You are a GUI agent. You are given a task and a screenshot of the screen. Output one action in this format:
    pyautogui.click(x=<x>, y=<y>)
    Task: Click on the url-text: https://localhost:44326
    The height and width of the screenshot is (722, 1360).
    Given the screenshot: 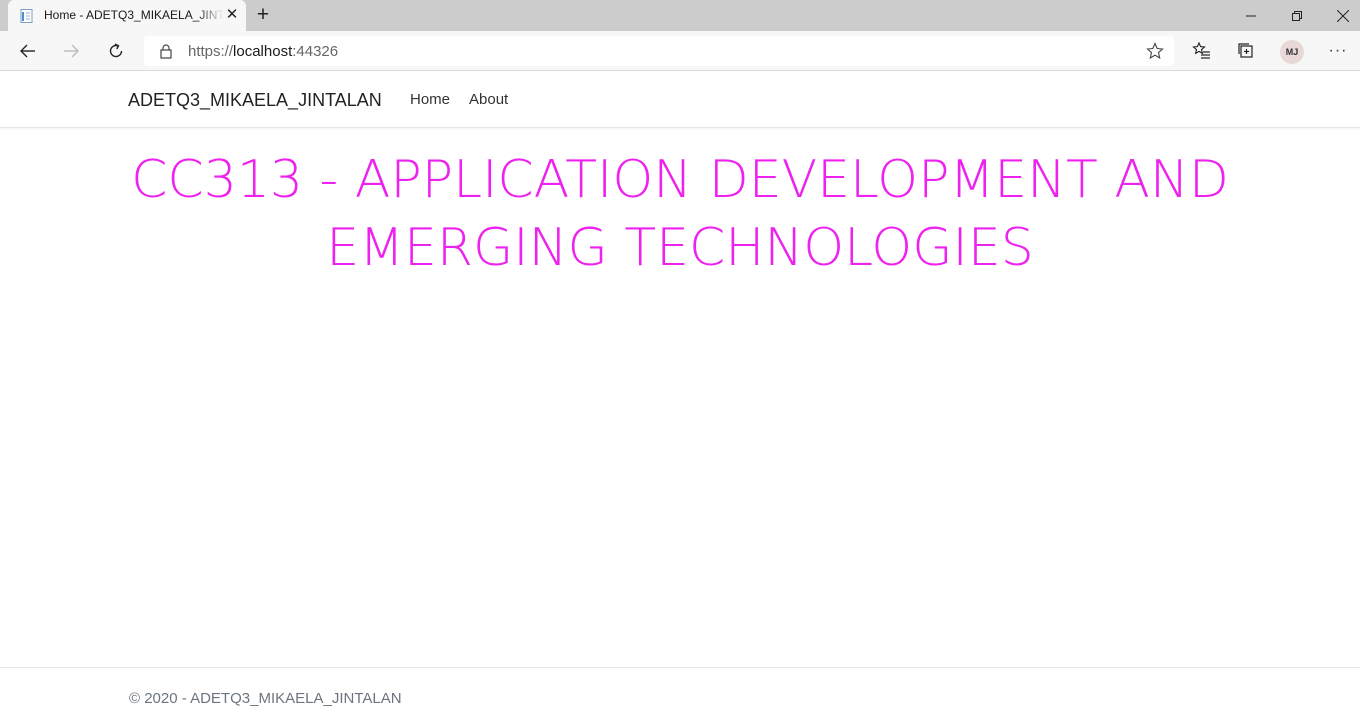 What is the action you would take?
    pyautogui.click(x=263, y=51)
    